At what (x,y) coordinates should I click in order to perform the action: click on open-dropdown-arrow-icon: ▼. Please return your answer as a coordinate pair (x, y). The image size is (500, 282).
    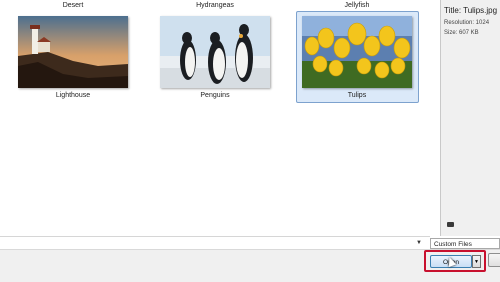
    Looking at the image, I should click on (476, 261).